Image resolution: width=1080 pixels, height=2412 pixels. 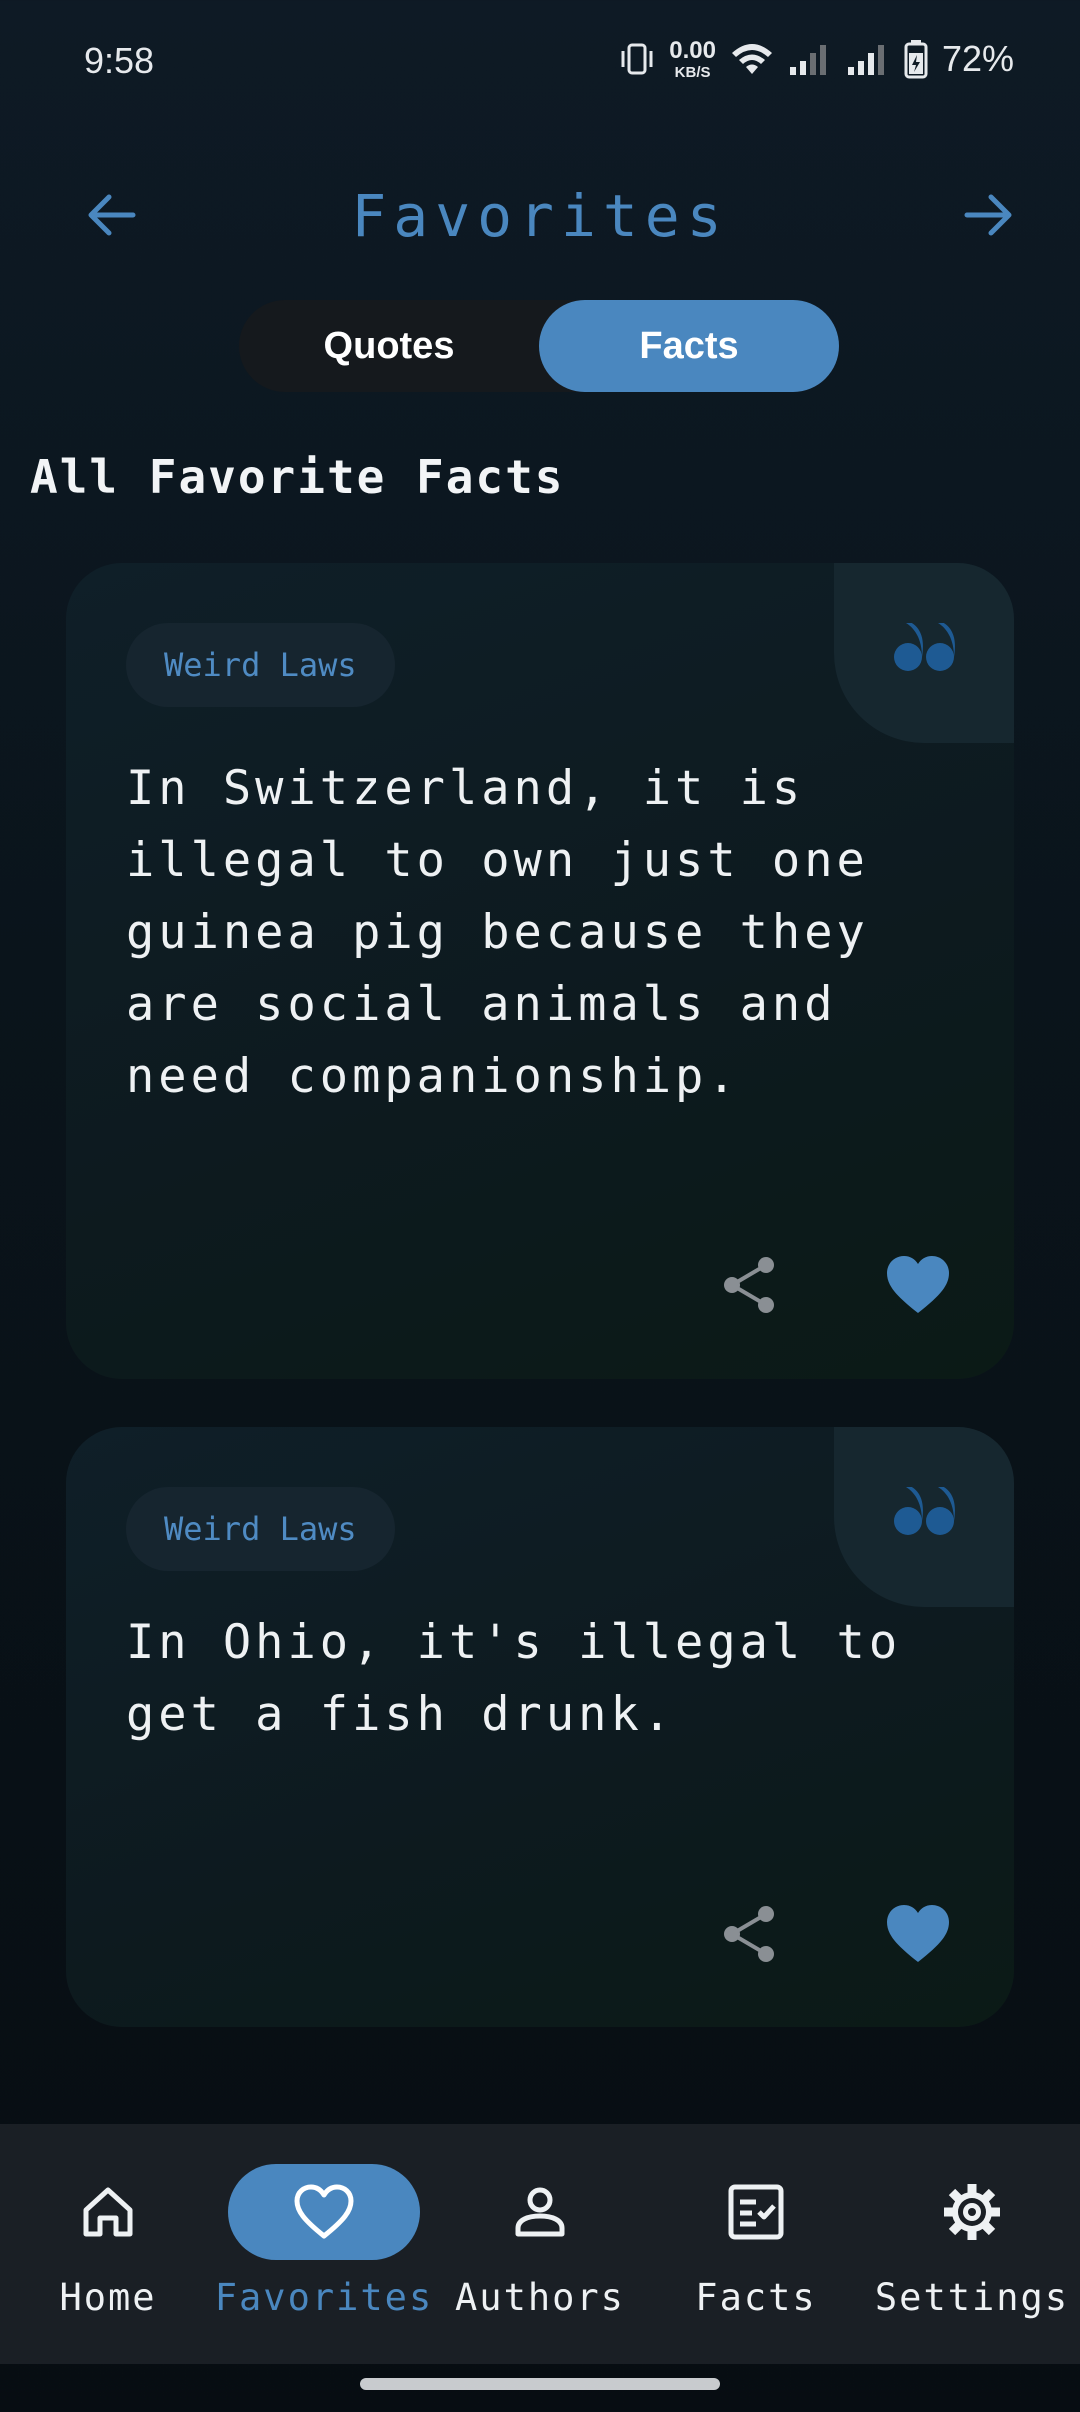 I want to click on bottom-nav: Home Favorites Authors Facts Settings, so click(x=540, y=2244).